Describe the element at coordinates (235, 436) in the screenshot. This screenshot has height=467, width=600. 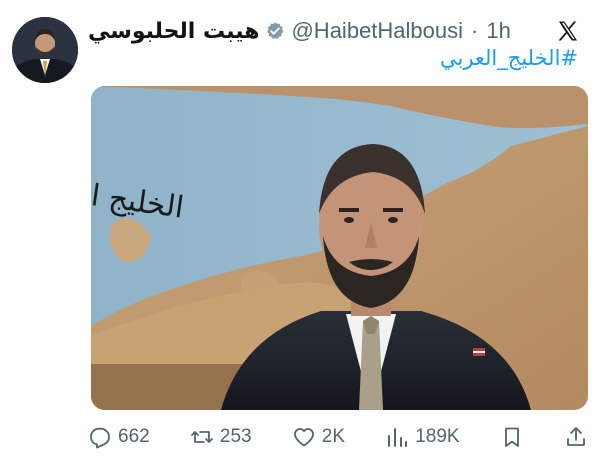
I see `repost-count: 253` at that location.